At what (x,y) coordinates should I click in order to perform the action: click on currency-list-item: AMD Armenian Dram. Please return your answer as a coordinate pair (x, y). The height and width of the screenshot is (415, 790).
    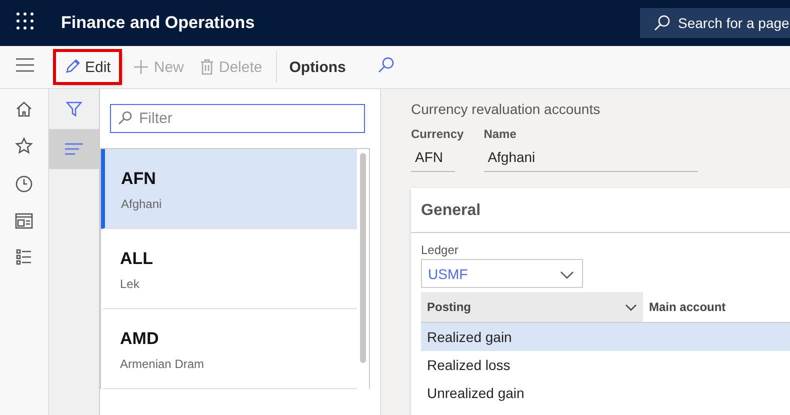
    Looking at the image, I should click on (229, 349).